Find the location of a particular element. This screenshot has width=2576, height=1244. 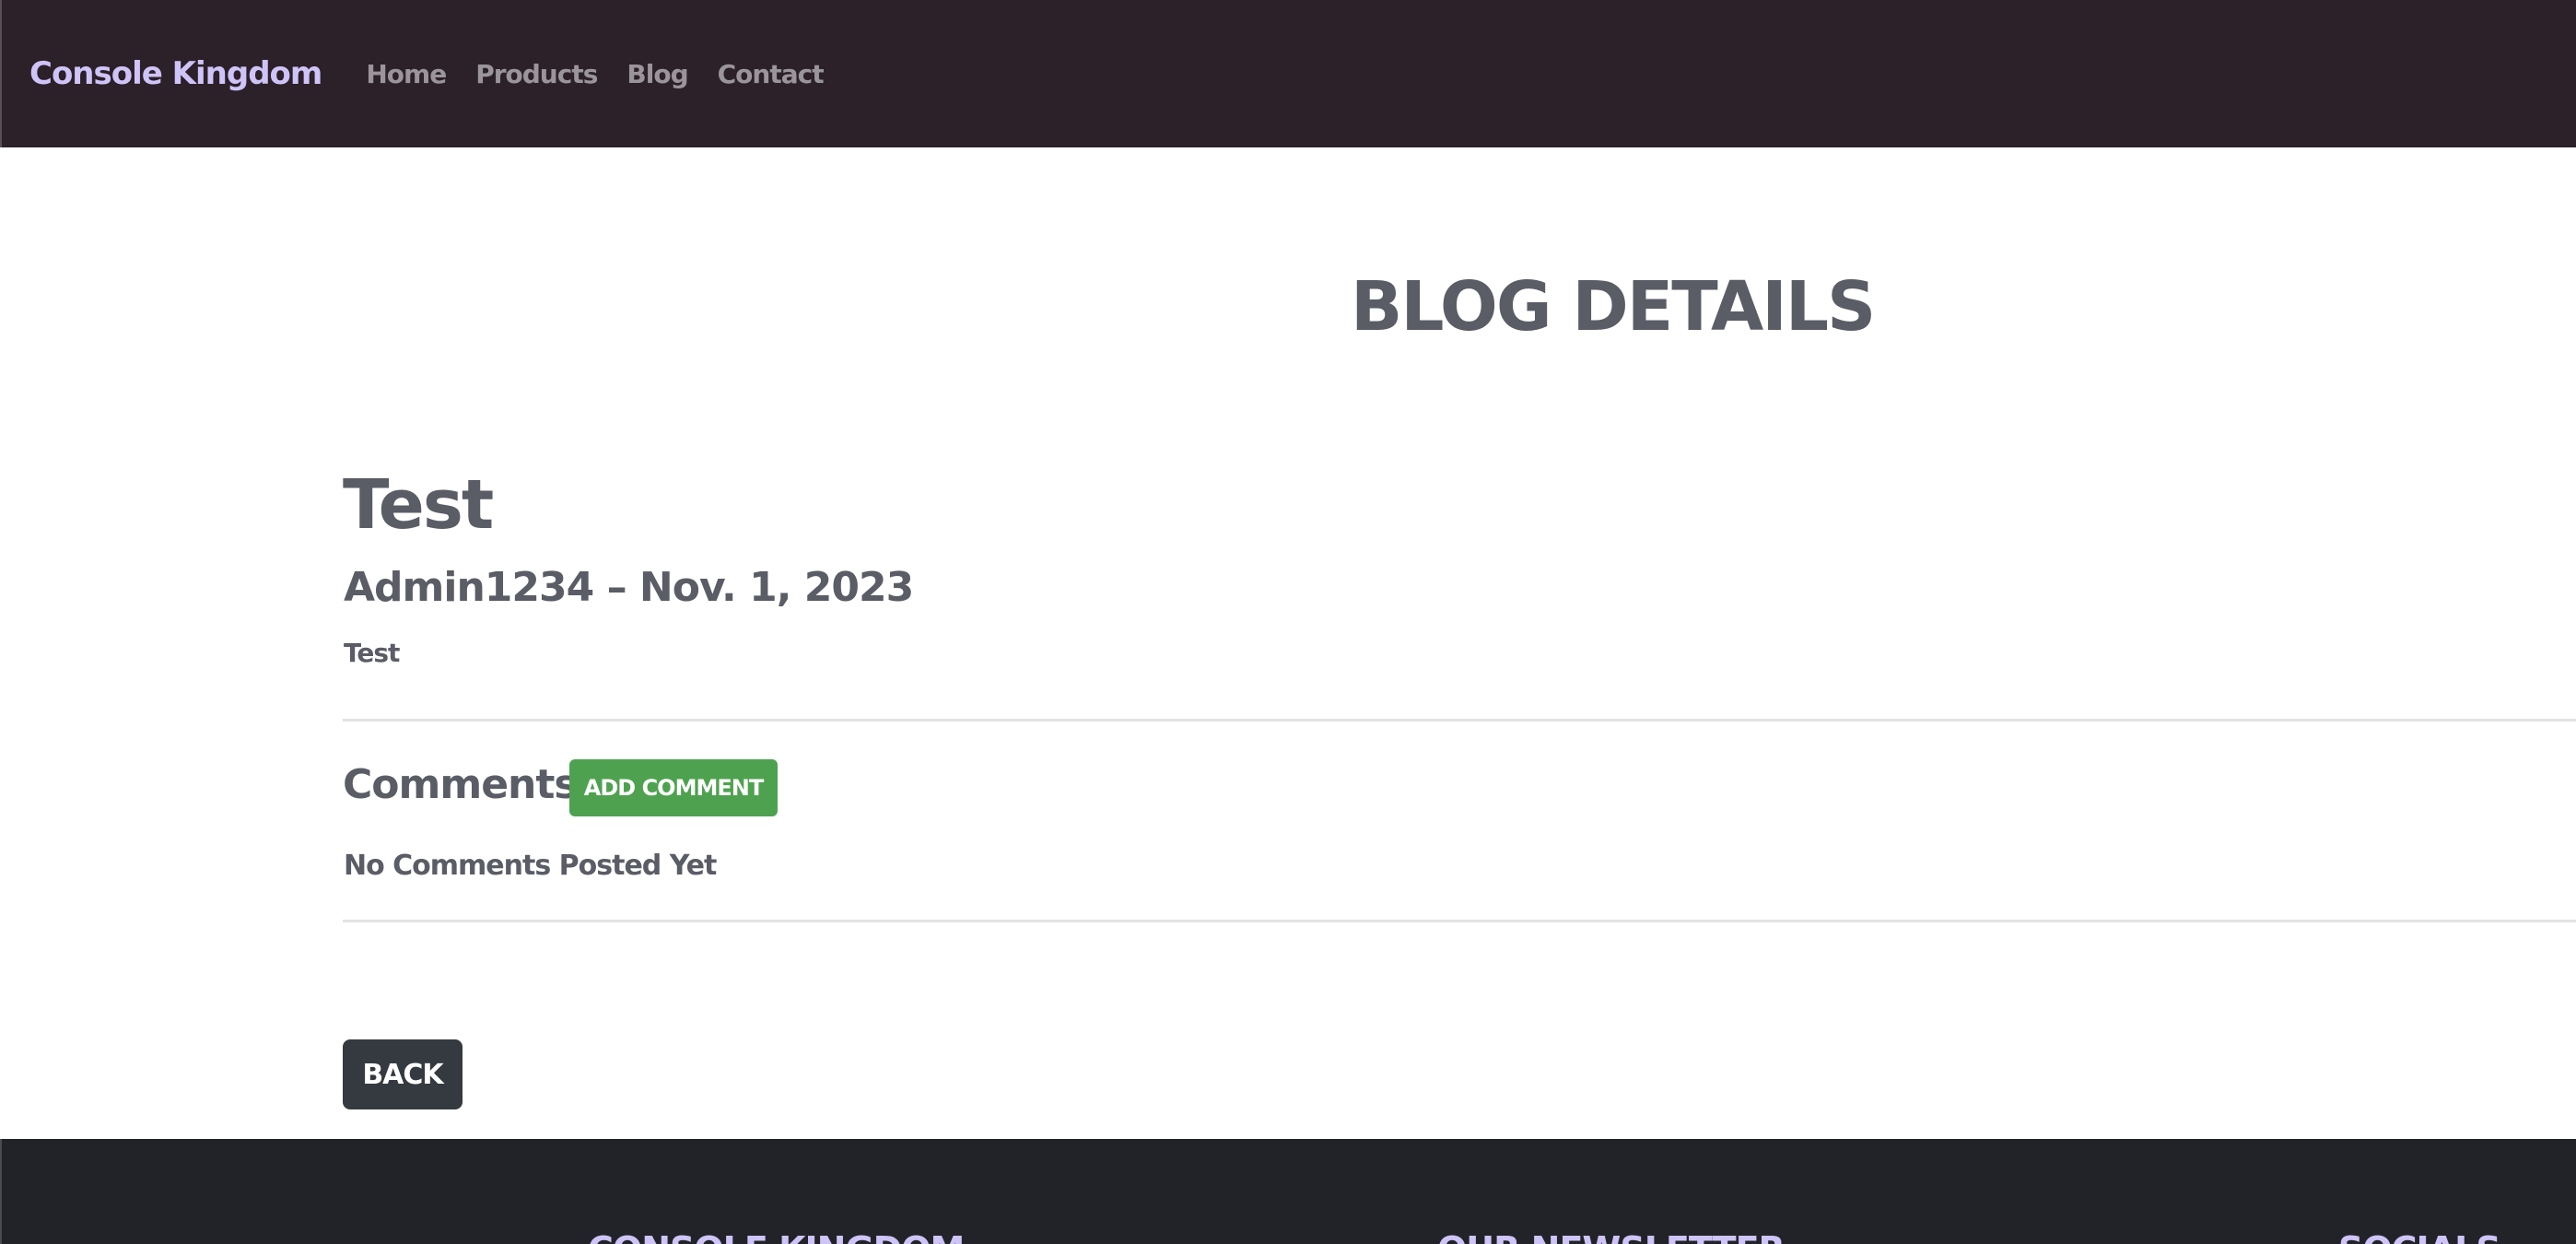

nav-link-contact: Contact is located at coordinates (771, 74).